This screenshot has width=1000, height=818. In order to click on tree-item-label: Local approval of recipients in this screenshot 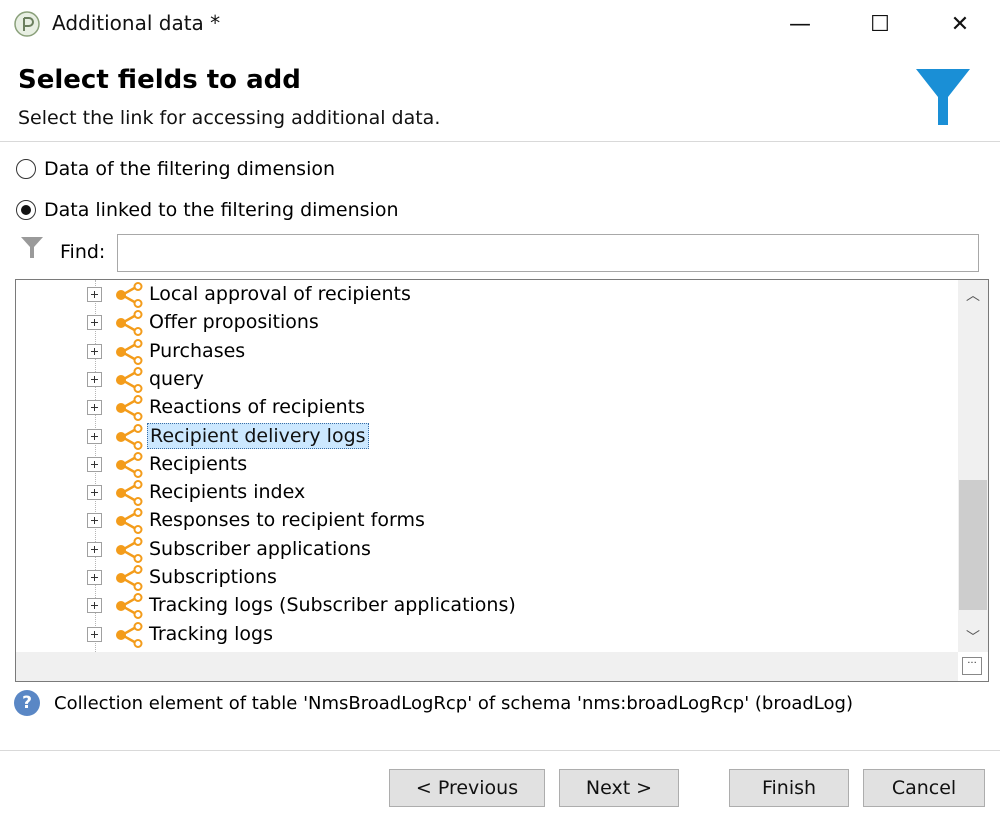, I will do `click(280, 294)`.